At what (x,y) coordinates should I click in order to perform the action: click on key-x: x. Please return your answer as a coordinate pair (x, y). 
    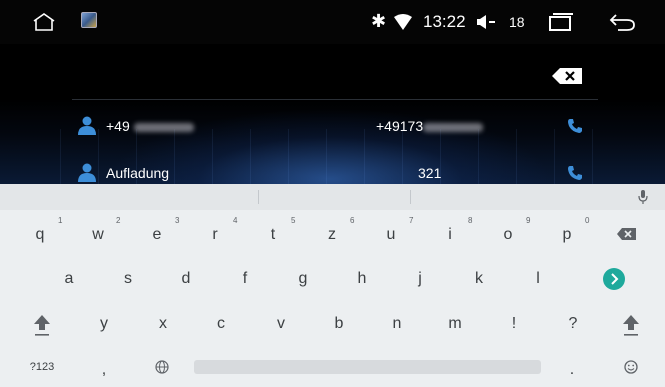
    Looking at the image, I should click on (163, 324).